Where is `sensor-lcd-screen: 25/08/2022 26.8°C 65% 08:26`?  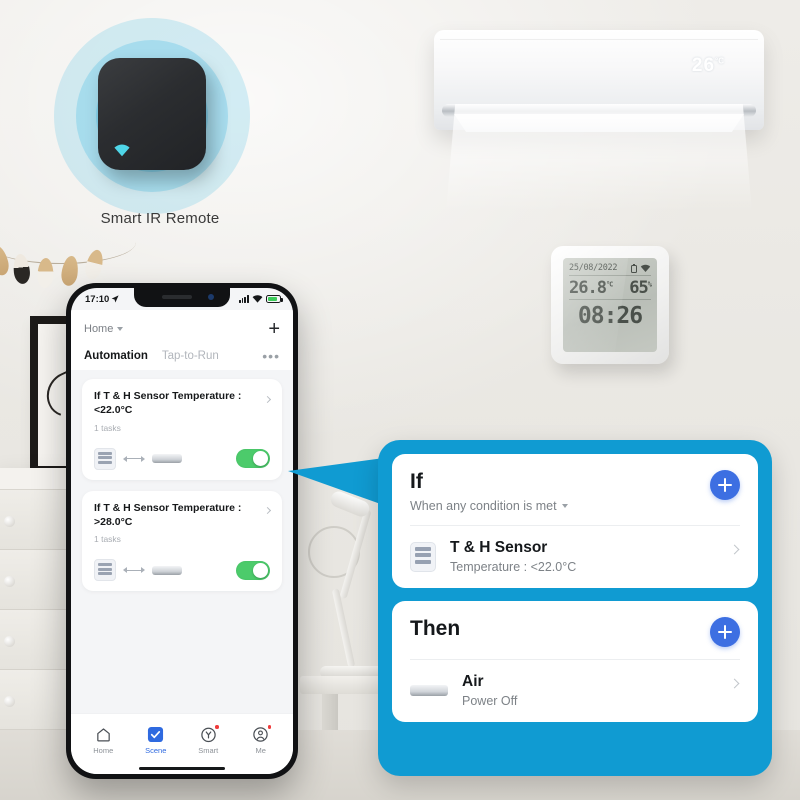
sensor-lcd-screen: 25/08/2022 26.8°C 65% 08:26 is located at coordinates (610, 305).